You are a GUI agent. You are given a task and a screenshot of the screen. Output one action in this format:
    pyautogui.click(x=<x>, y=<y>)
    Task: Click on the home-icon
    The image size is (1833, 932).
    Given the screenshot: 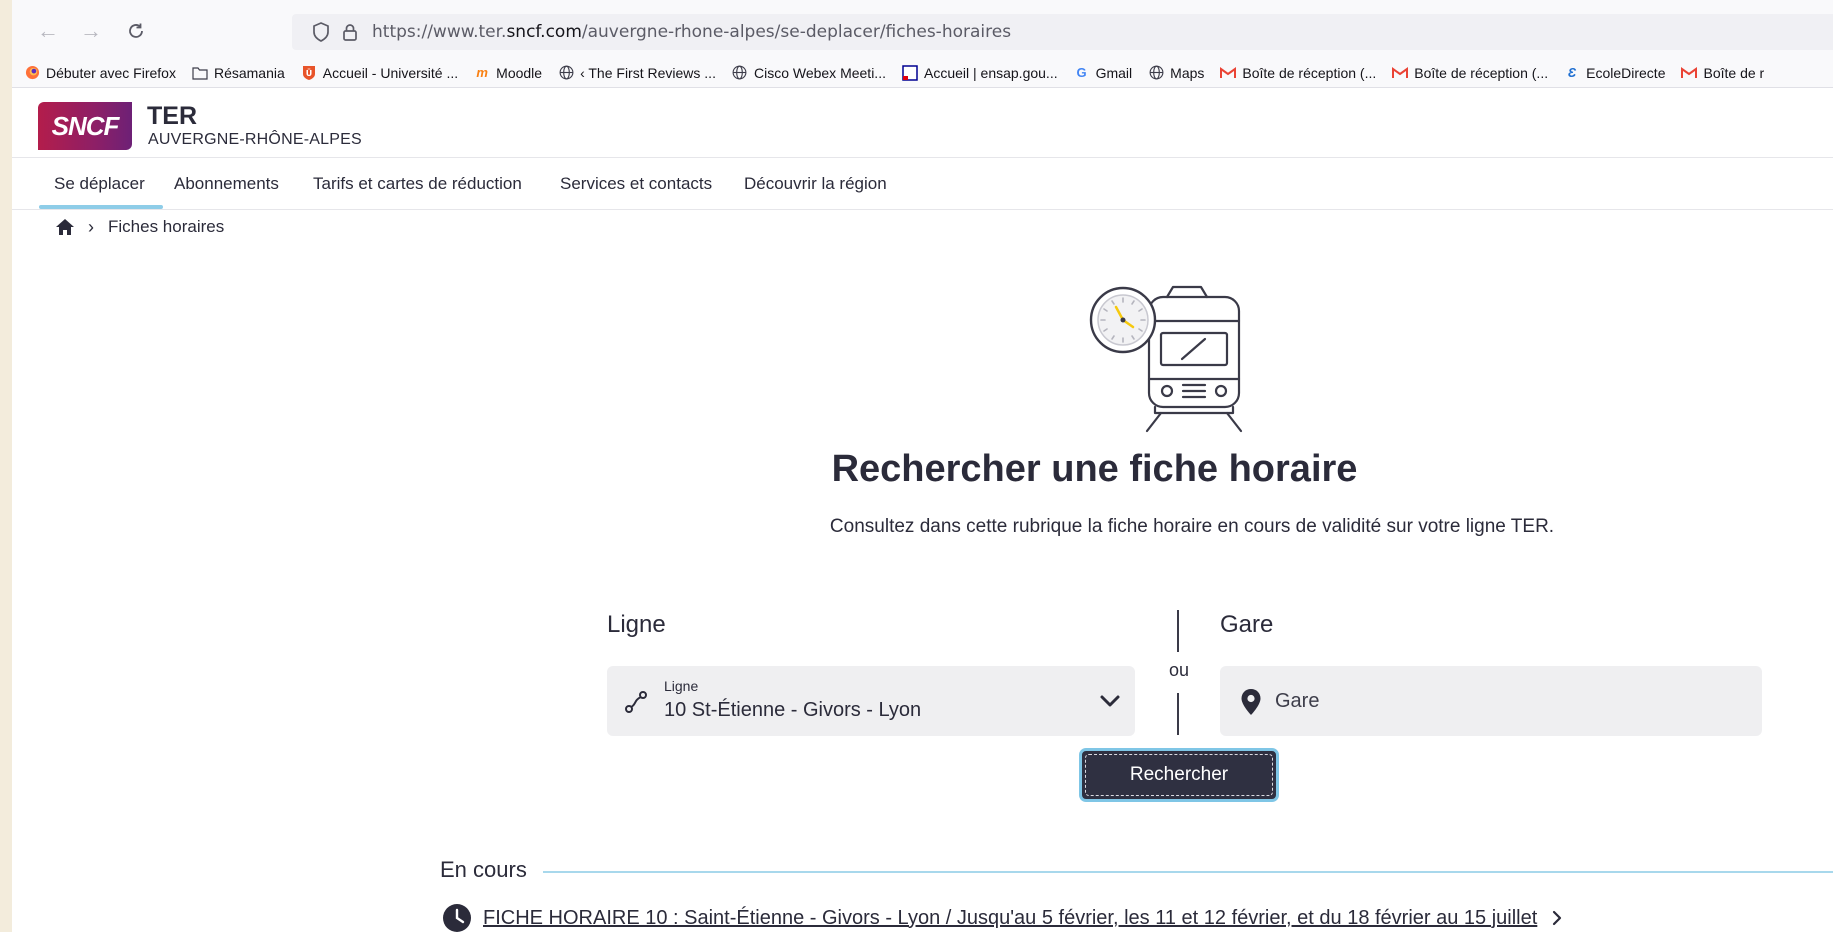 What is the action you would take?
    pyautogui.click(x=65, y=227)
    